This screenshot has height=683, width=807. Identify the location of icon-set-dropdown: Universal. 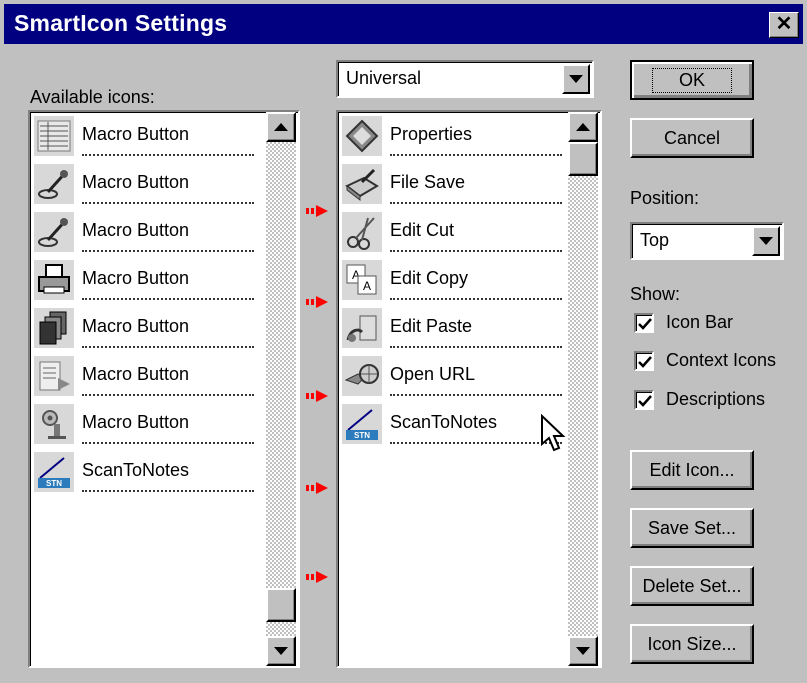
(465, 79).